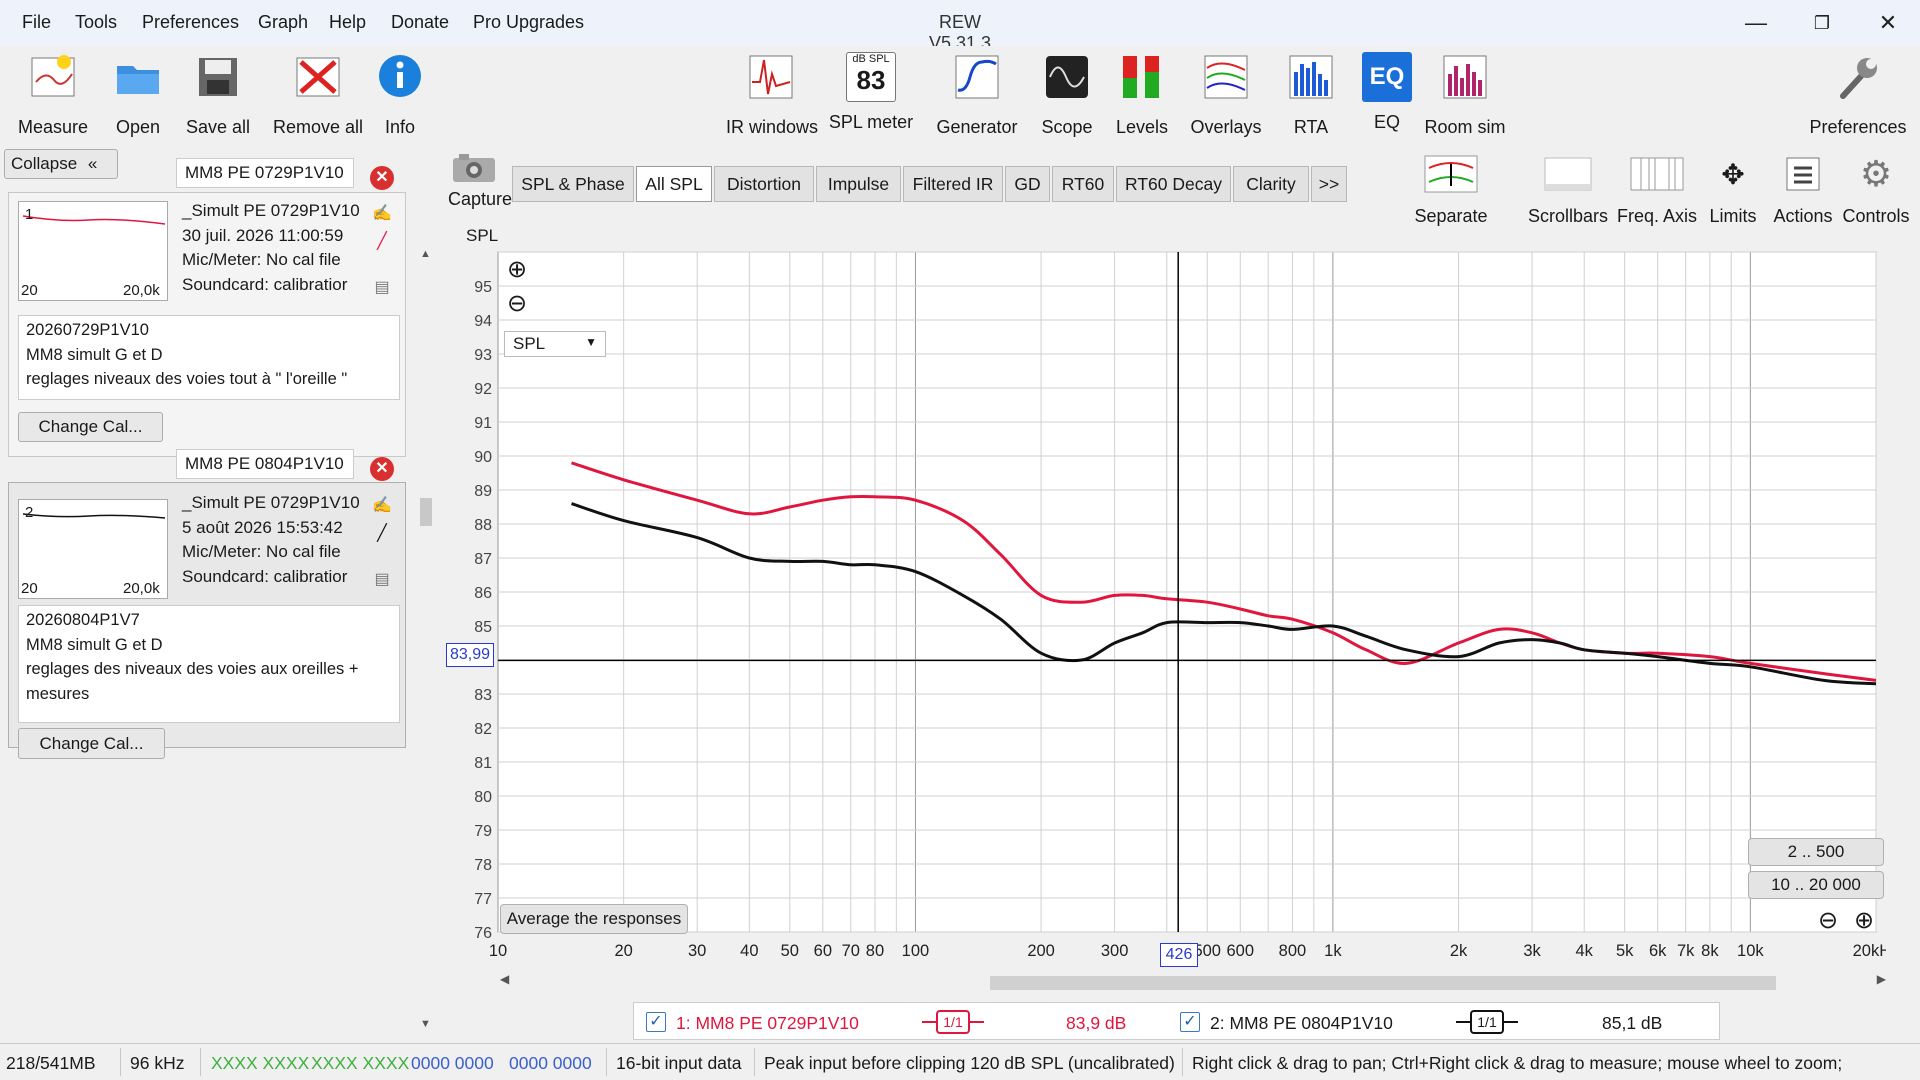  Describe the element at coordinates (1179, 955) in the screenshot. I see `cursor-x-readout: 426` at that location.